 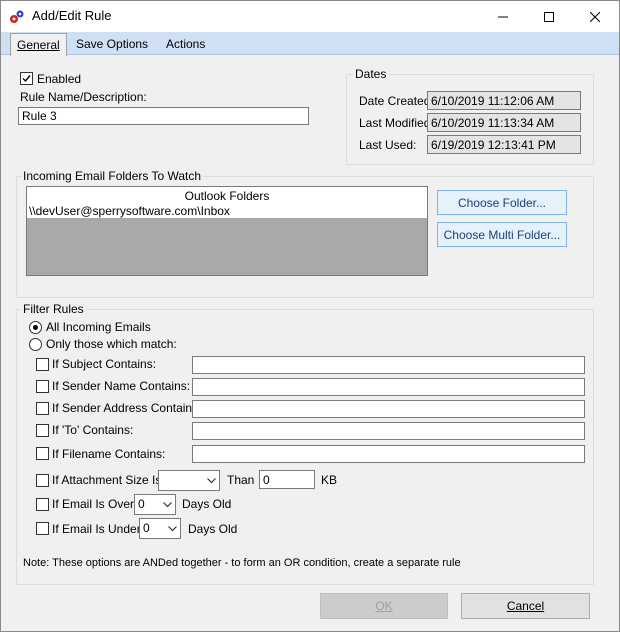 I want to click on enabled-checkbox, so click(x=26, y=78).